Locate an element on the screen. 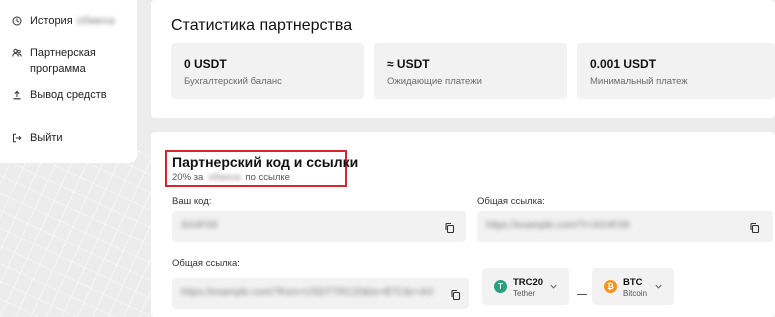 This screenshot has height=317, width=775. stat-caption: Минимальный платеж is located at coordinates (639, 81).